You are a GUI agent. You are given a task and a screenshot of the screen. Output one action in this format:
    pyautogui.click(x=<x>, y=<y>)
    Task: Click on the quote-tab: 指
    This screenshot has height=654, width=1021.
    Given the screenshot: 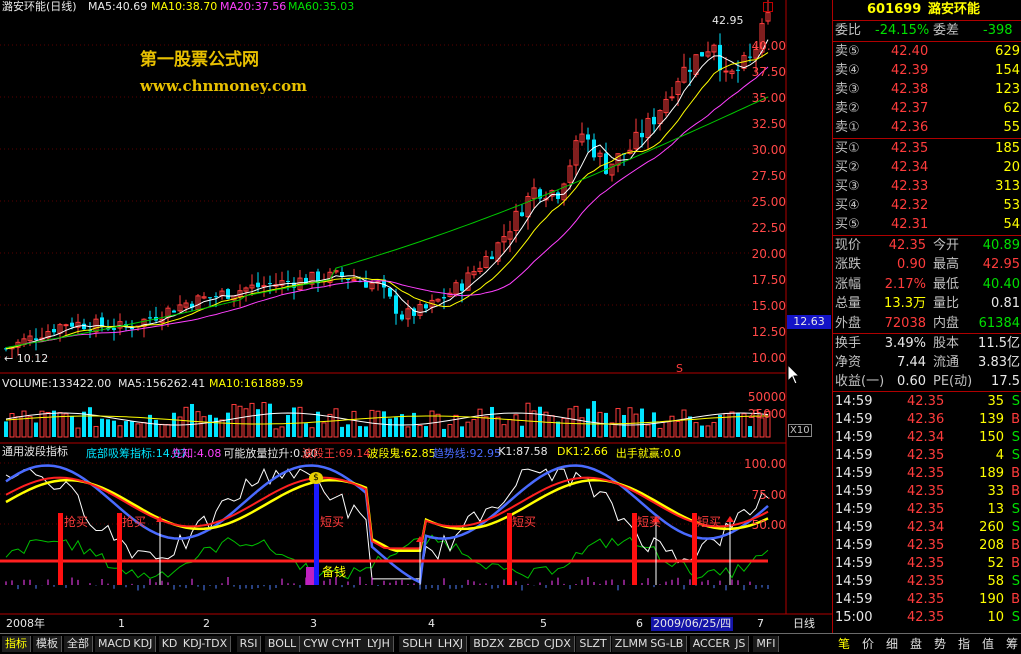 What is the action you would take?
    pyautogui.click(x=964, y=644)
    